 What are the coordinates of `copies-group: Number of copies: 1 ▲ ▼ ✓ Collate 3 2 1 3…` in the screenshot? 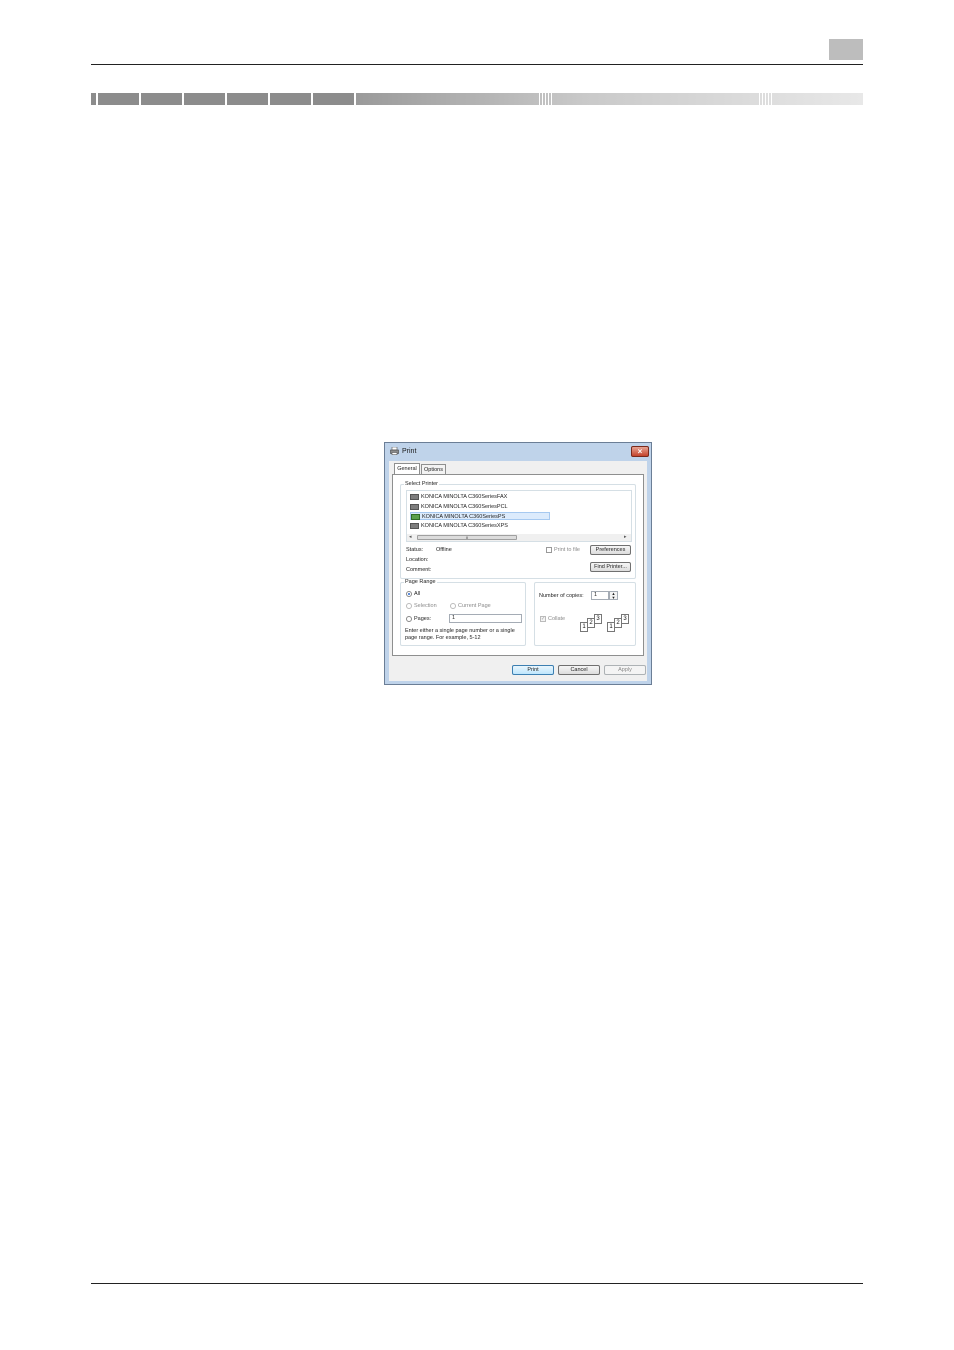 It's located at (585, 614).